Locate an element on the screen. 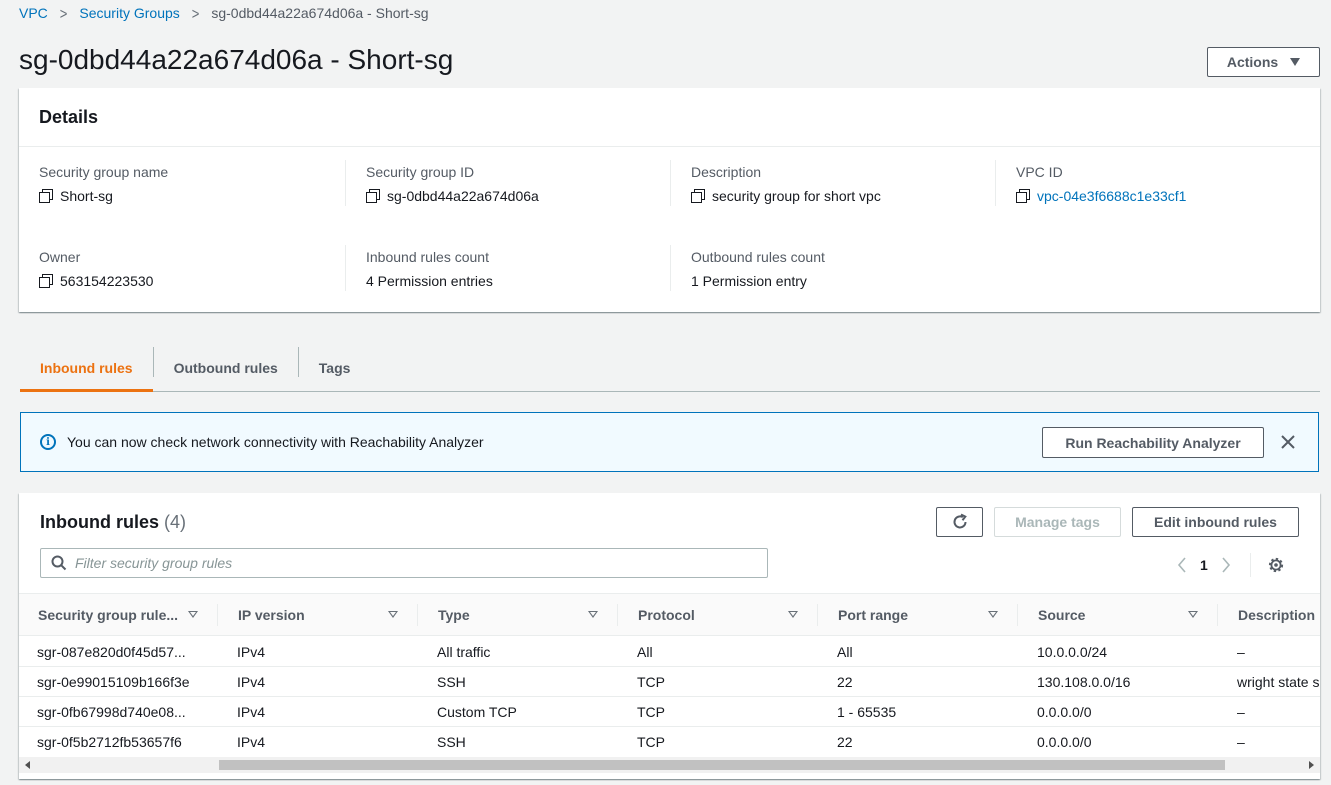  field-label: VPC ID is located at coordinates (1039, 172).